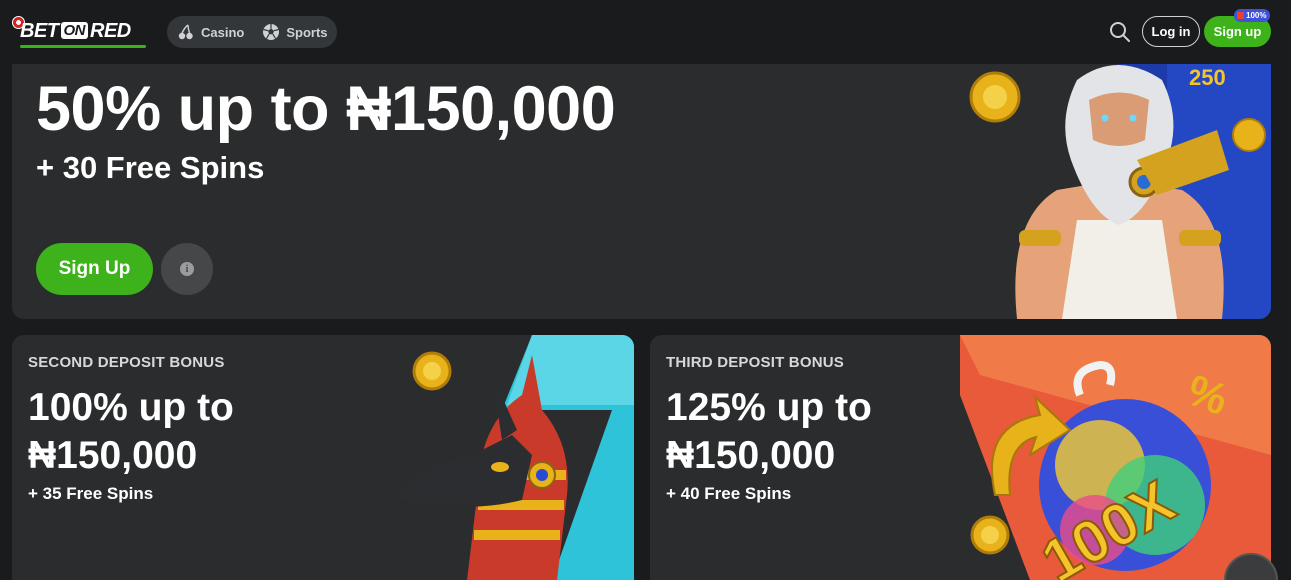  Describe the element at coordinates (83, 46) in the screenshot. I see `logo-underline` at that location.